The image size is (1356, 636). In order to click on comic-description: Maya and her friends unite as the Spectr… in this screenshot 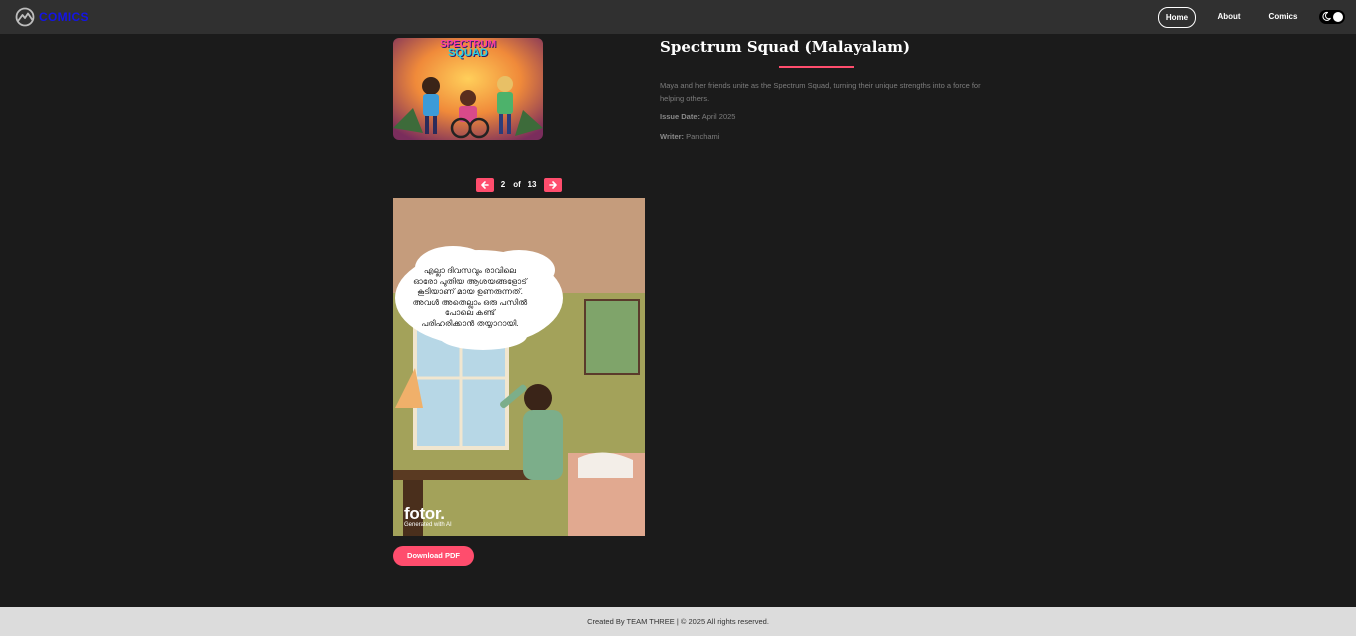, I will do `click(820, 92)`.